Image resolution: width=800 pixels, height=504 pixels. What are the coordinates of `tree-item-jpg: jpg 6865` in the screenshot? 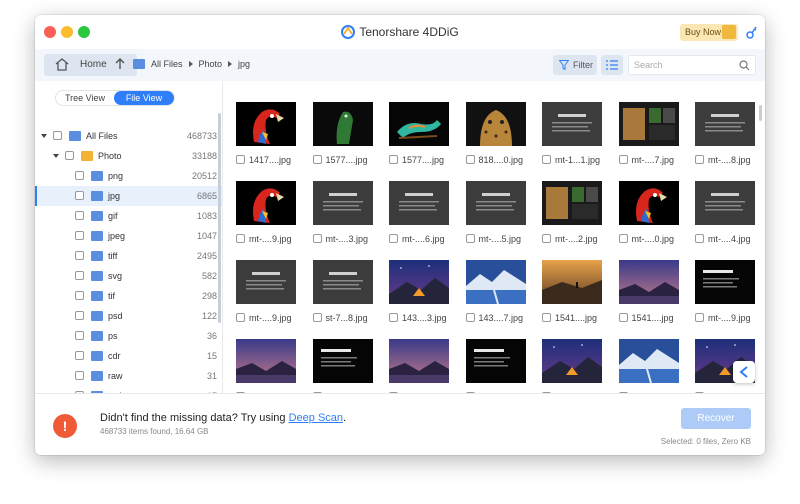 It's located at (129, 196).